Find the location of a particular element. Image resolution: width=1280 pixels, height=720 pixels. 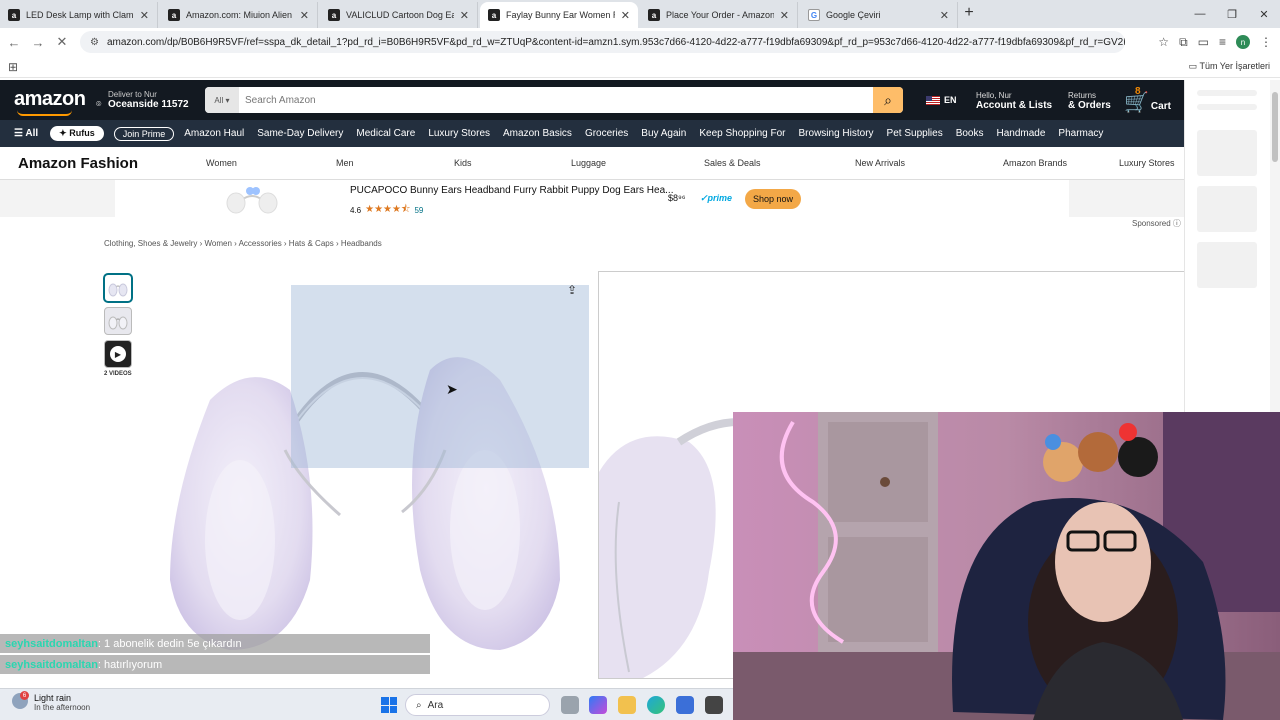

nav-item: Handmade is located at coordinates (1021, 133).